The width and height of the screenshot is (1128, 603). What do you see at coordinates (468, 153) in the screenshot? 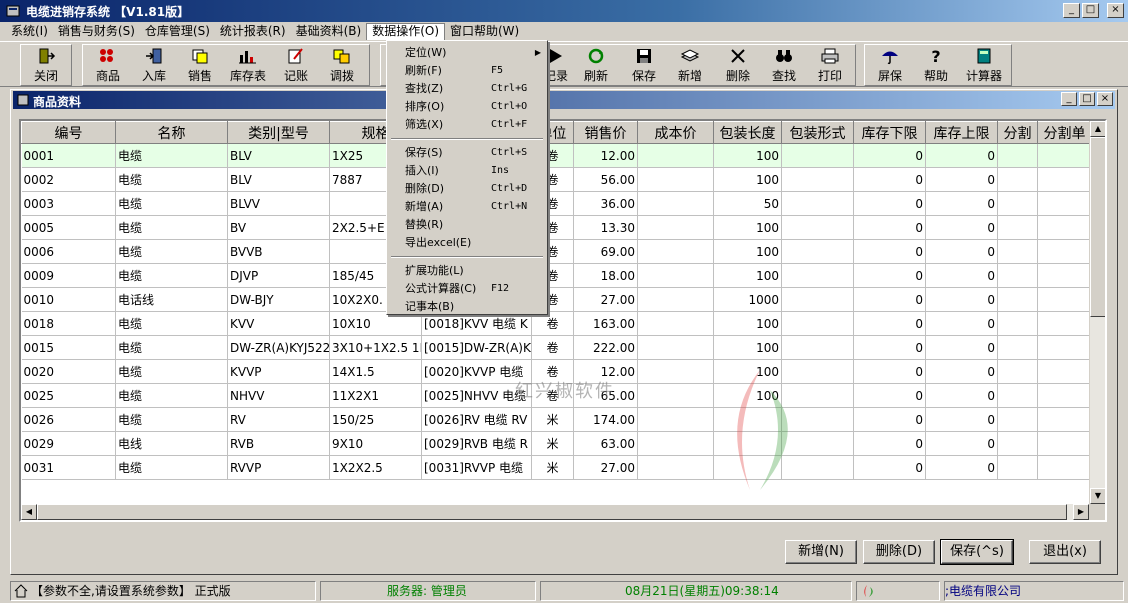
I see `dropdown-item: 保存(S) Ctrl+S` at bounding box center [468, 153].